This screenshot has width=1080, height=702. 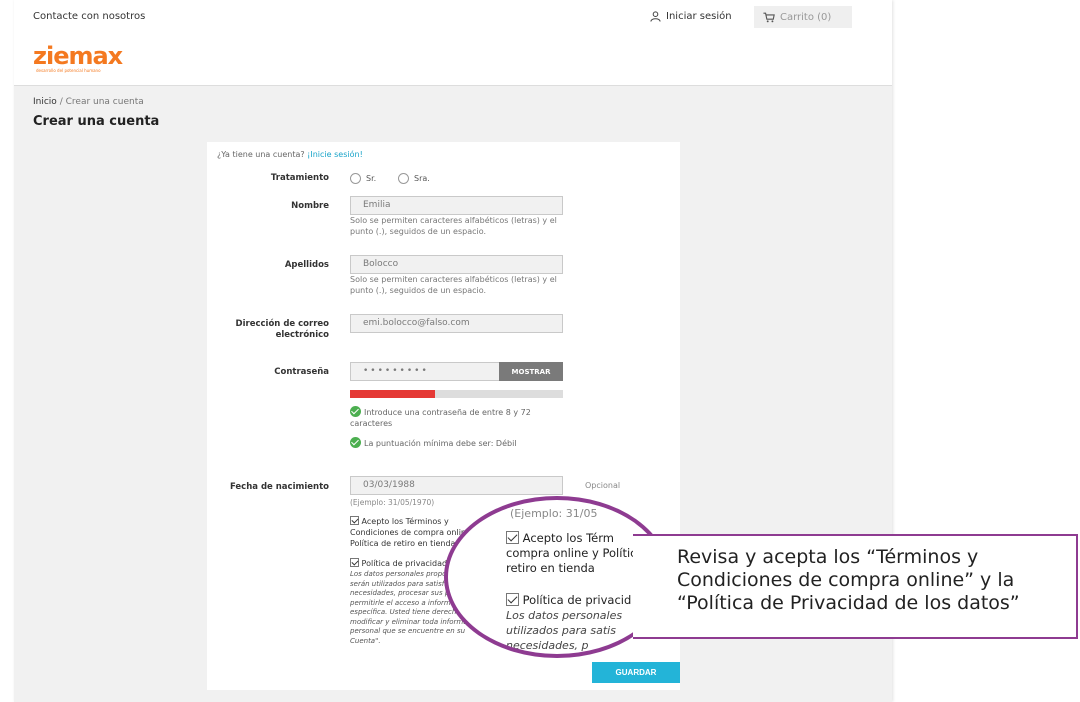 What do you see at coordinates (577, 600) in the screenshot?
I see `zoom-privacy-title: Política de privacid` at bounding box center [577, 600].